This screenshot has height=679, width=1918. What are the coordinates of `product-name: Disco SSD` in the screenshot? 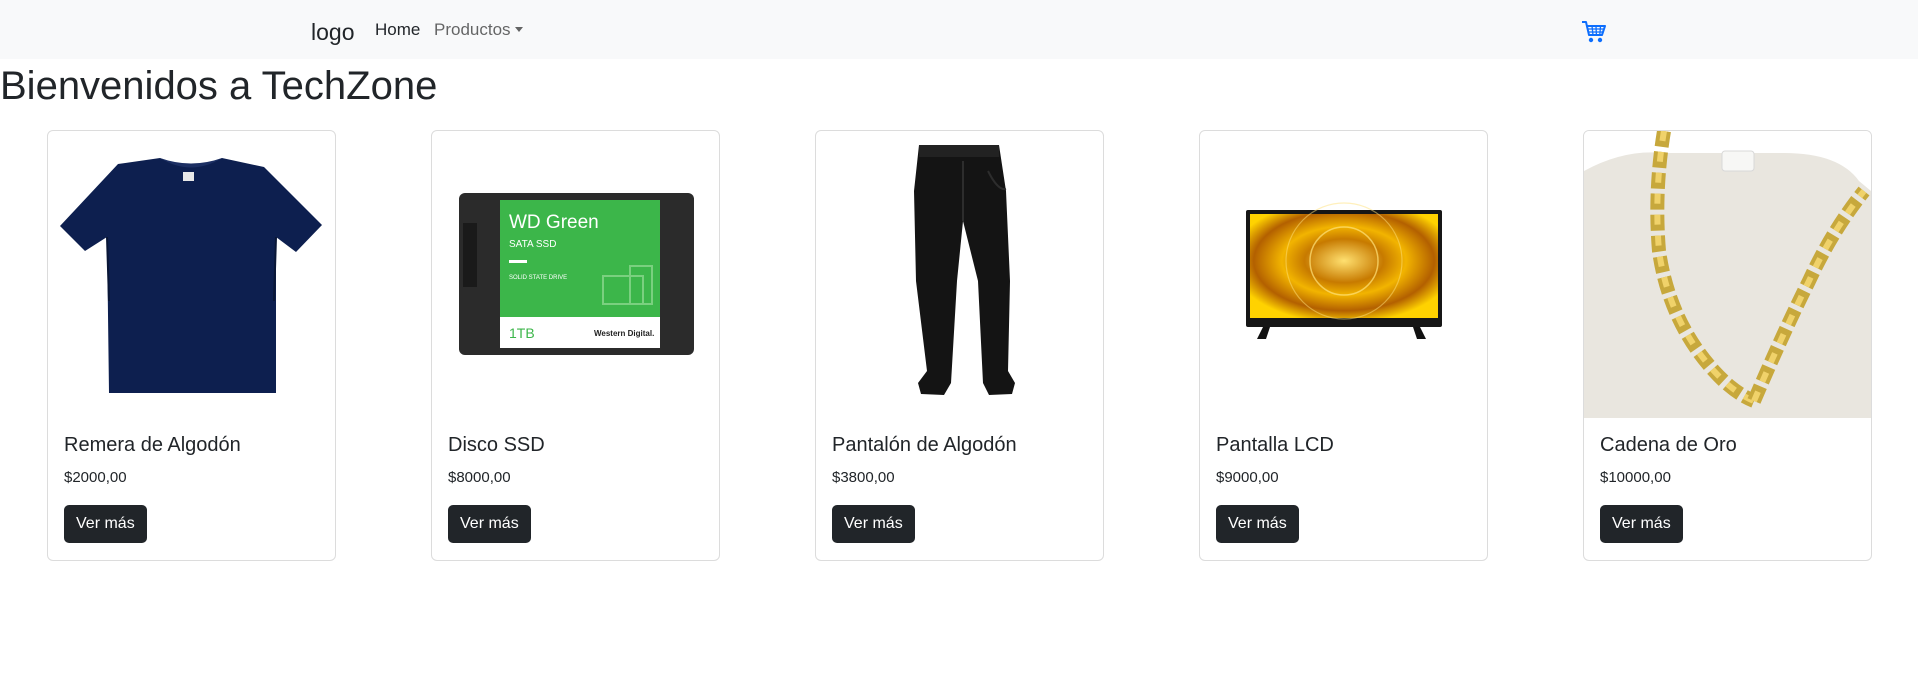 It's located at (496, 445).